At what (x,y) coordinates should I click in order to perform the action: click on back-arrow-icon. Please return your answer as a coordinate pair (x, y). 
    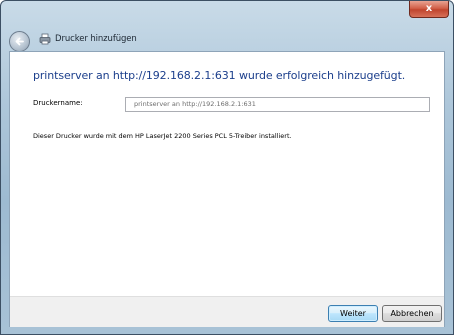
    Looking at the image, I should click on (19, 41).